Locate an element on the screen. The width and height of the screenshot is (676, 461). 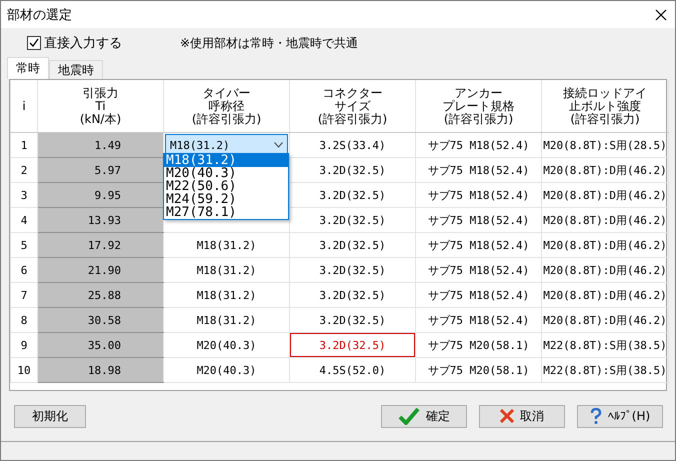
window-title: 部材の選定 is located at coordinates (39, 15).